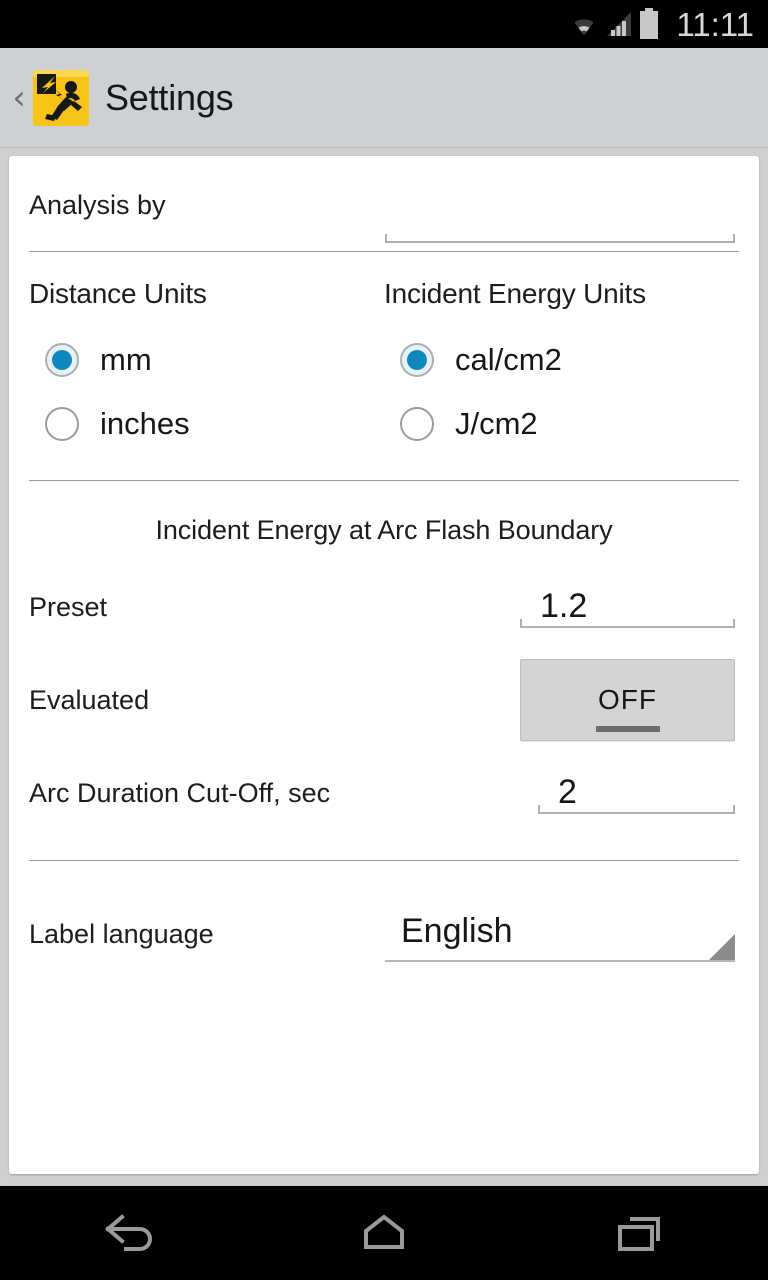 The image size is (768, 1280). What do you see at coordinates (384, 700) in the screenshot?
I see `evaluated-row: Evaluated OFF` at bounding box center [384, 700].